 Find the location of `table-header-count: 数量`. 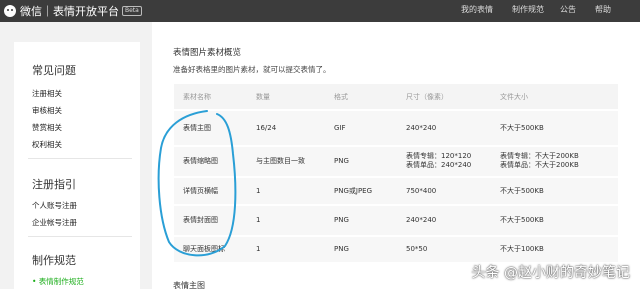

table-header-count: 数量 is located at coordinates (263, 97).